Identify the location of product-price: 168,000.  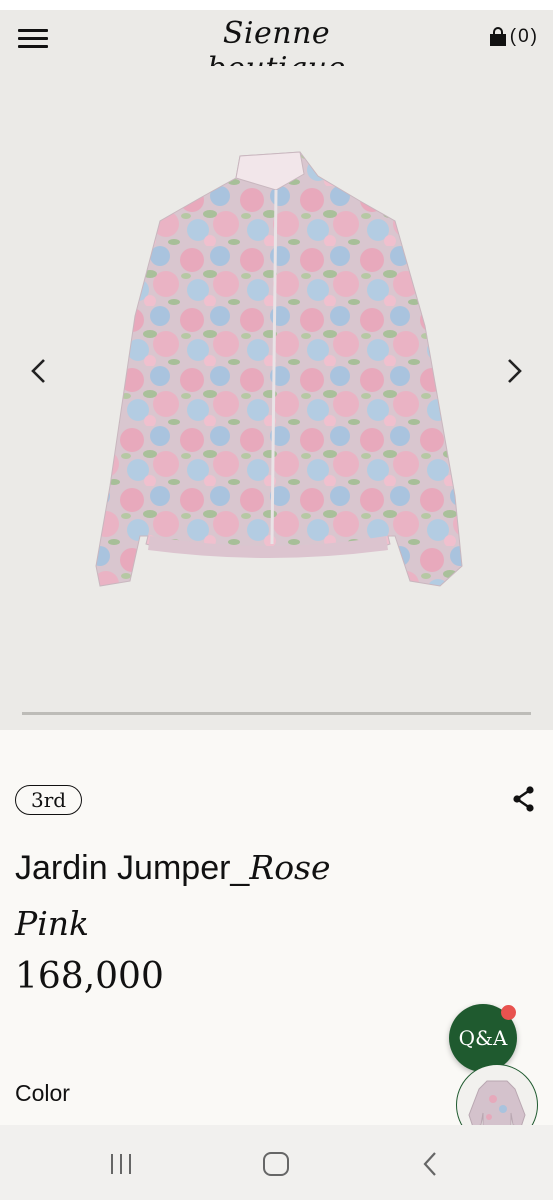
(89, 976).